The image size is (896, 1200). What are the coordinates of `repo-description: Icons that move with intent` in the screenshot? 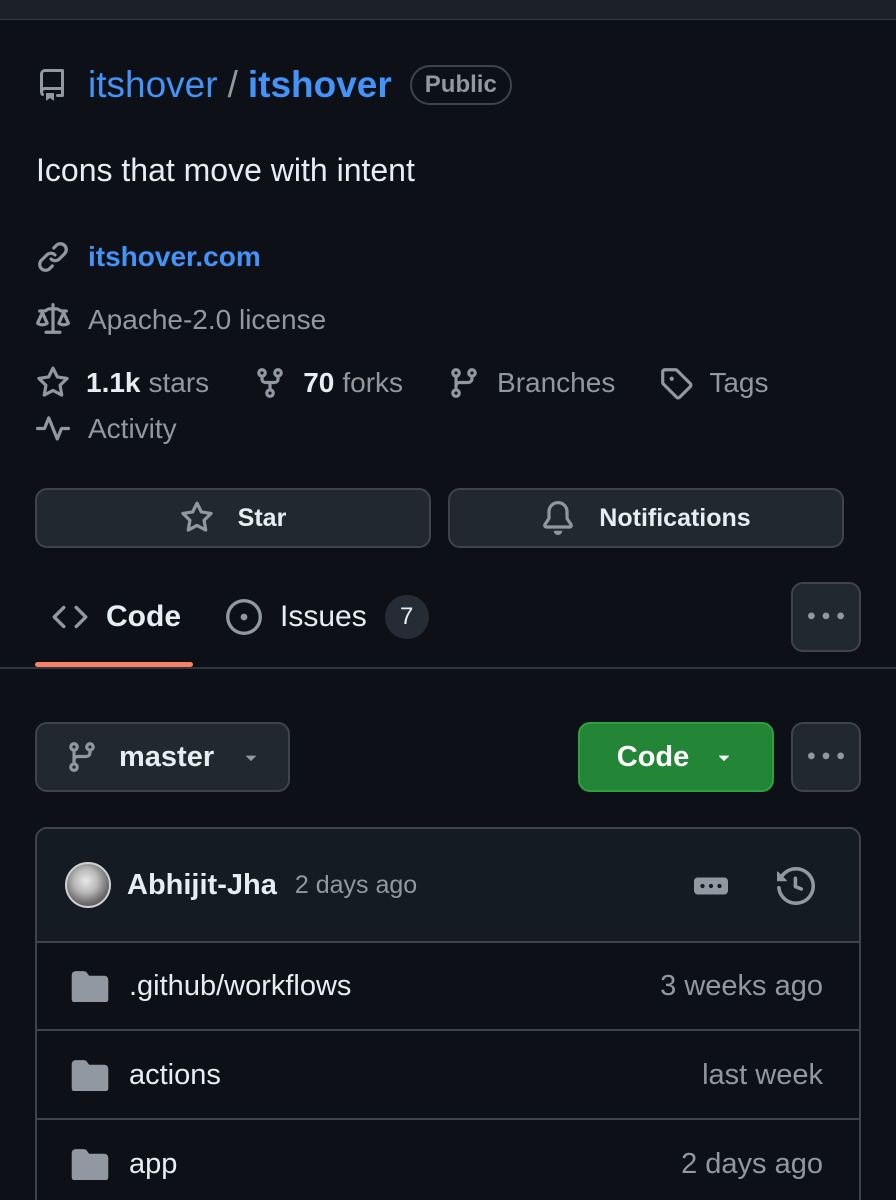 It's located at (225, 170).